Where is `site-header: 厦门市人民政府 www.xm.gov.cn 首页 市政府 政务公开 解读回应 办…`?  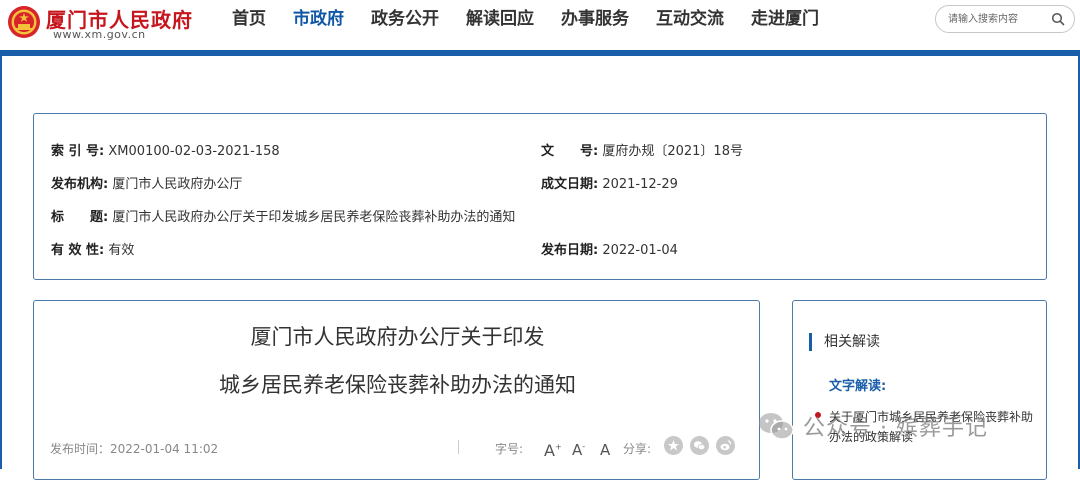
site-header: 厦门市人民政府 www.xm.gov.cn 首页 市政府 政务公开 解读回应 办… is located at coordinates (540, 25).